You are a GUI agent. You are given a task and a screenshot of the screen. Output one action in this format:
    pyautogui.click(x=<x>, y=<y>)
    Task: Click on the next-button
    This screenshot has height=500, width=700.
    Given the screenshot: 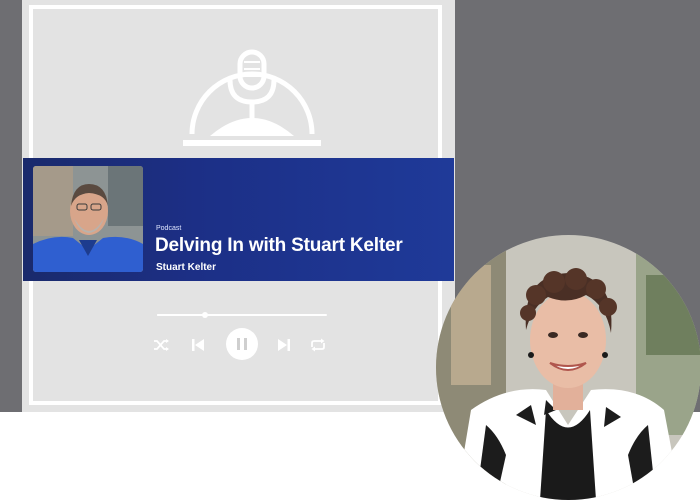 What is the action you would take?
    pyautogui.click(x=284, y=345)
    